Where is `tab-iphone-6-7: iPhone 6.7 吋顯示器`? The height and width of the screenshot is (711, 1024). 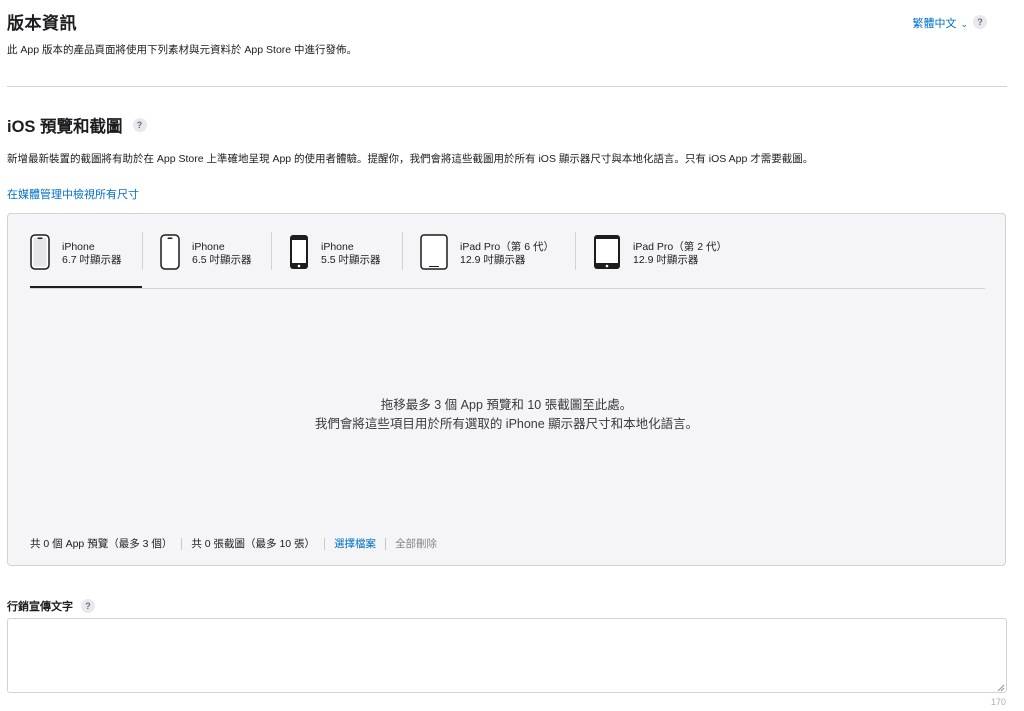
tab-iphone-6-7: iPhone 6.7 吋顯示器 is located at coordinates (86, 260).